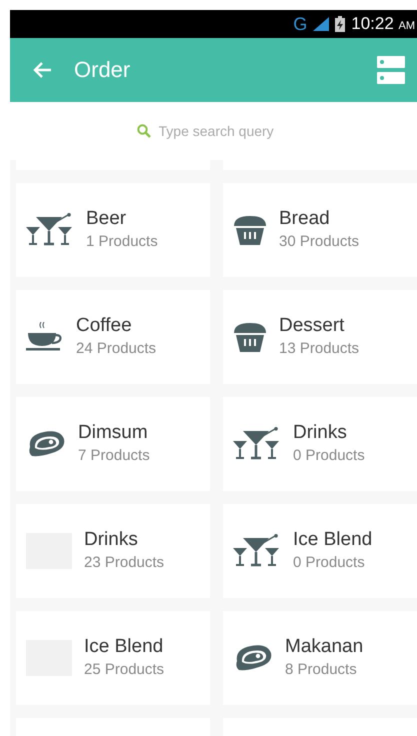  I want to click on category-name: Coffee, so click(104, 326).